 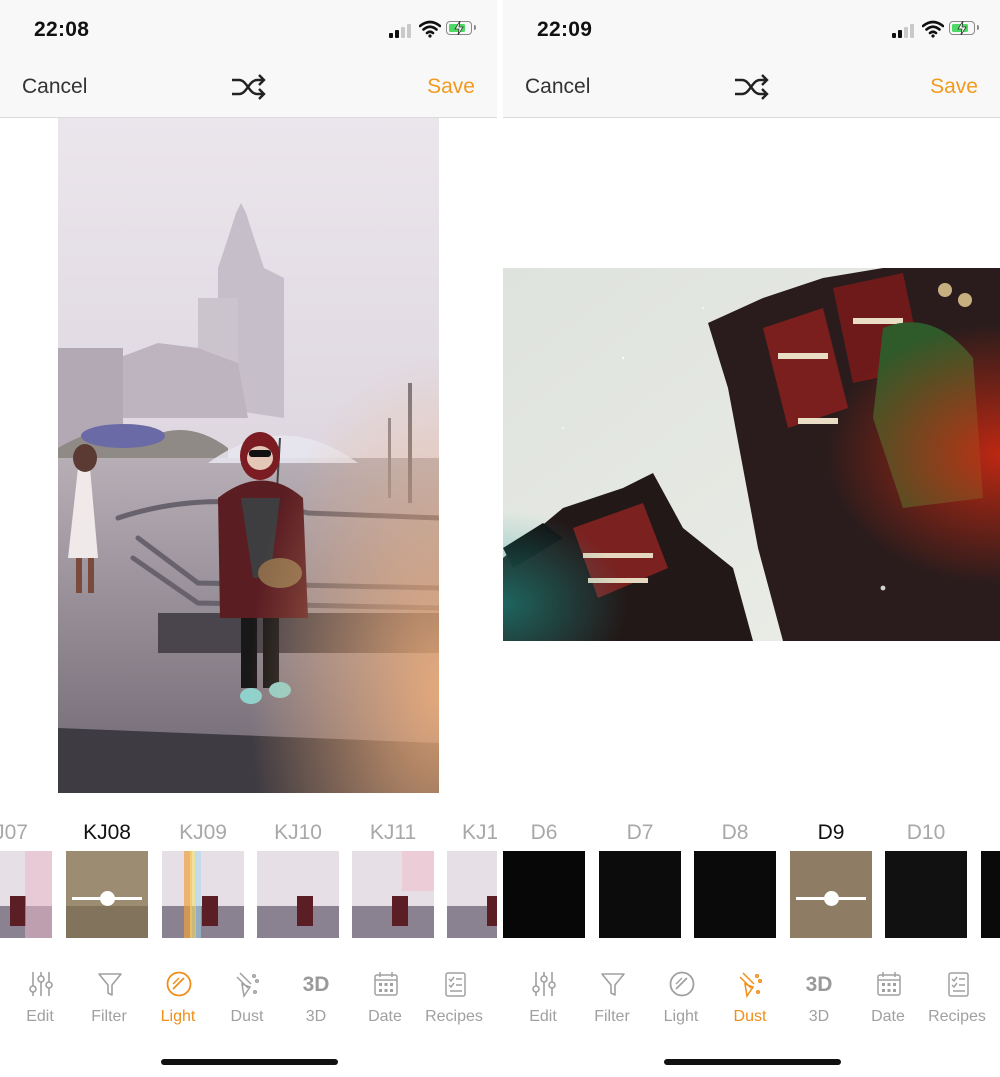 I want to click on filter-label: D6, so click(x=544, y=832).